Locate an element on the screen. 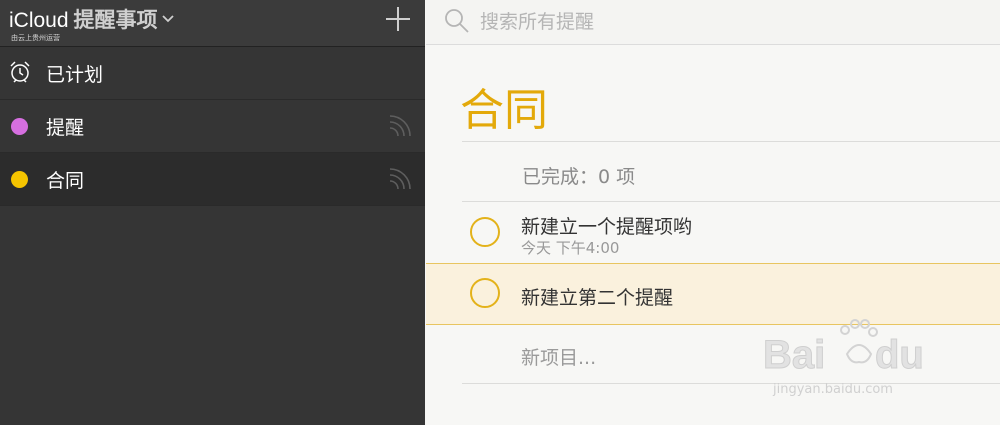 This screenshot has height=425, width=1000. sidebar-item-reminders: 提醒 is located at coordinates (212, 126).